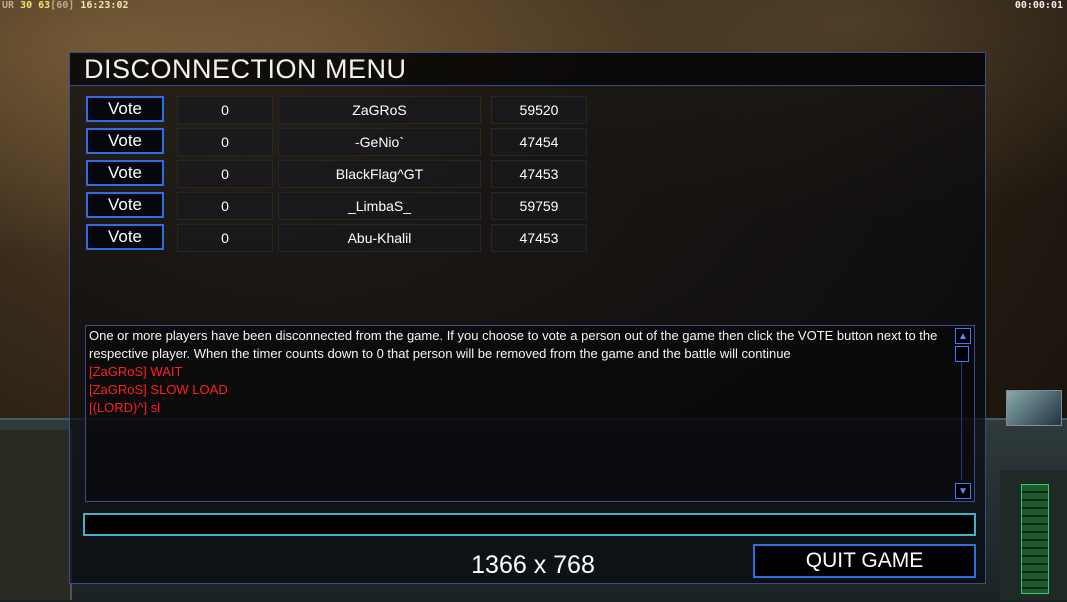 Image resolution: width=1067 pixels, height=602 pixels. I want to click on resolution-label: 1366 x 768, so click(533, 565).